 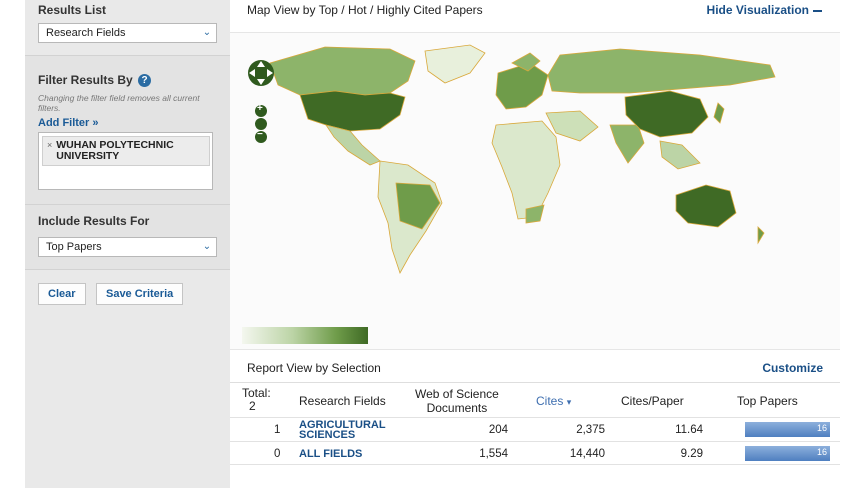 I want to click on help-icon: ?, so click(x=145, y=81).